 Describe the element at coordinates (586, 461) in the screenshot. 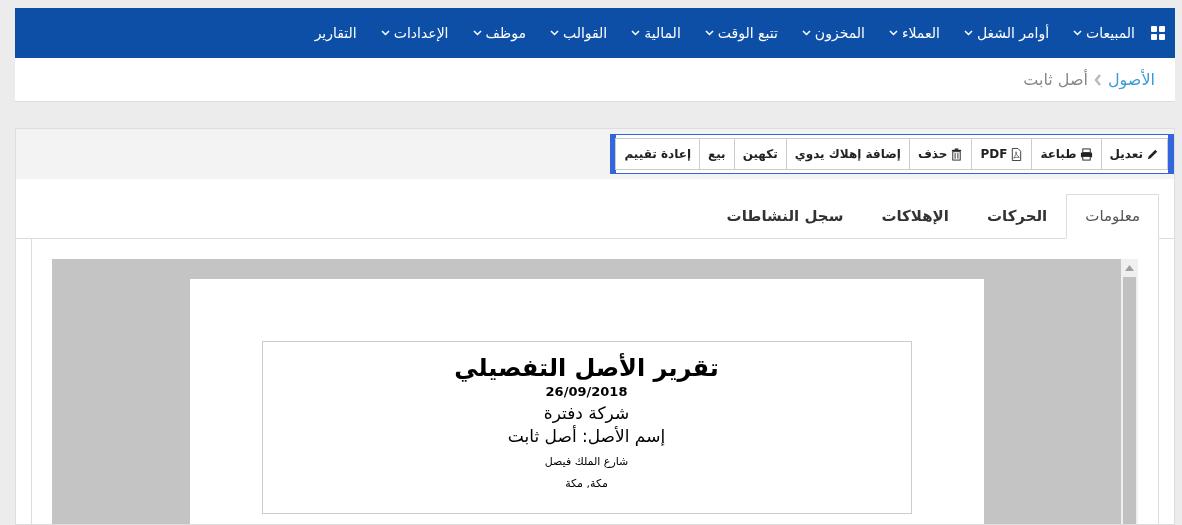

I see `address-line: شارع الملك فيصل` at that location.